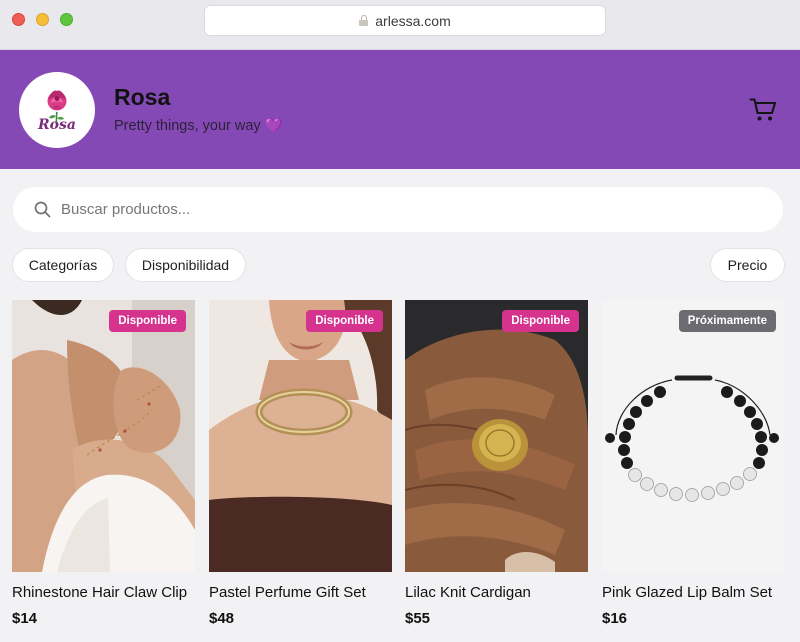 The width and height of the screenshot is (800, 642). Describe the element at coordinates (222, 618) in the screenshot. I see `product-price: $48` at that location.